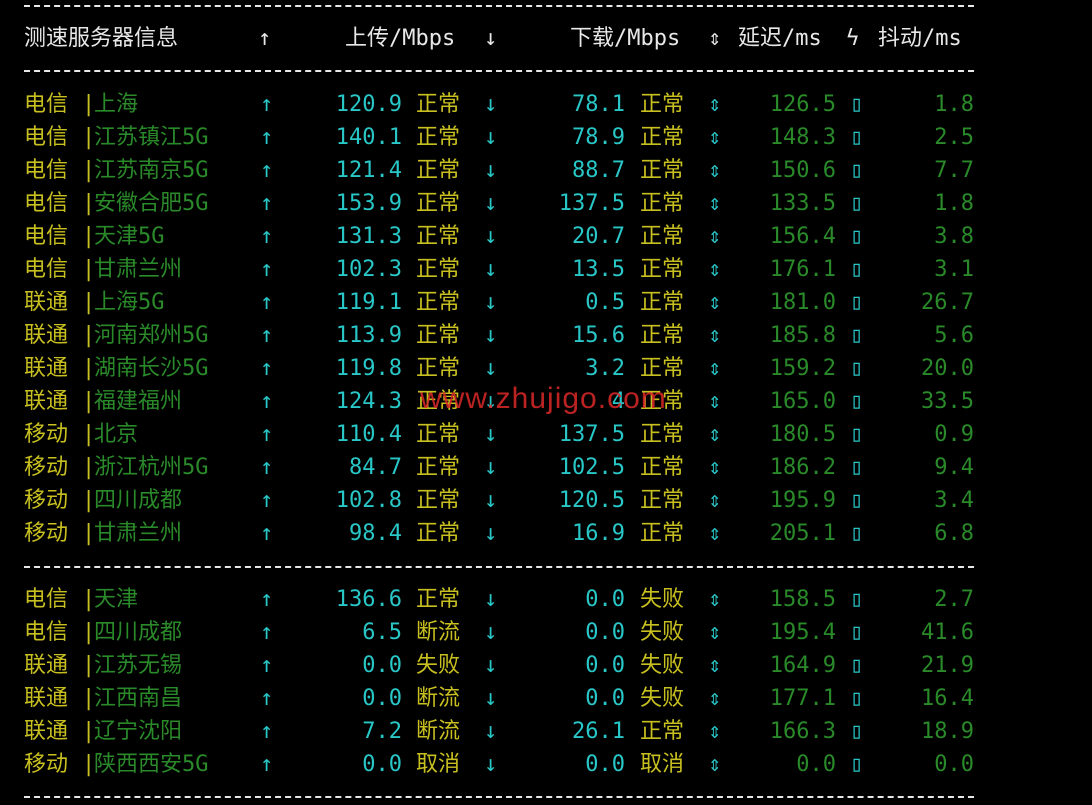 This screenshot has width=1092, height=805. What do you see at coordinates (546, 302) in the screenshot?
I see `table-row: 联通 | 上海5G ↑ 119.1 正常 ↓ 0.5 正常 ⇕ 181.0 ▯ 26.7` at bounding box center [546, 302].